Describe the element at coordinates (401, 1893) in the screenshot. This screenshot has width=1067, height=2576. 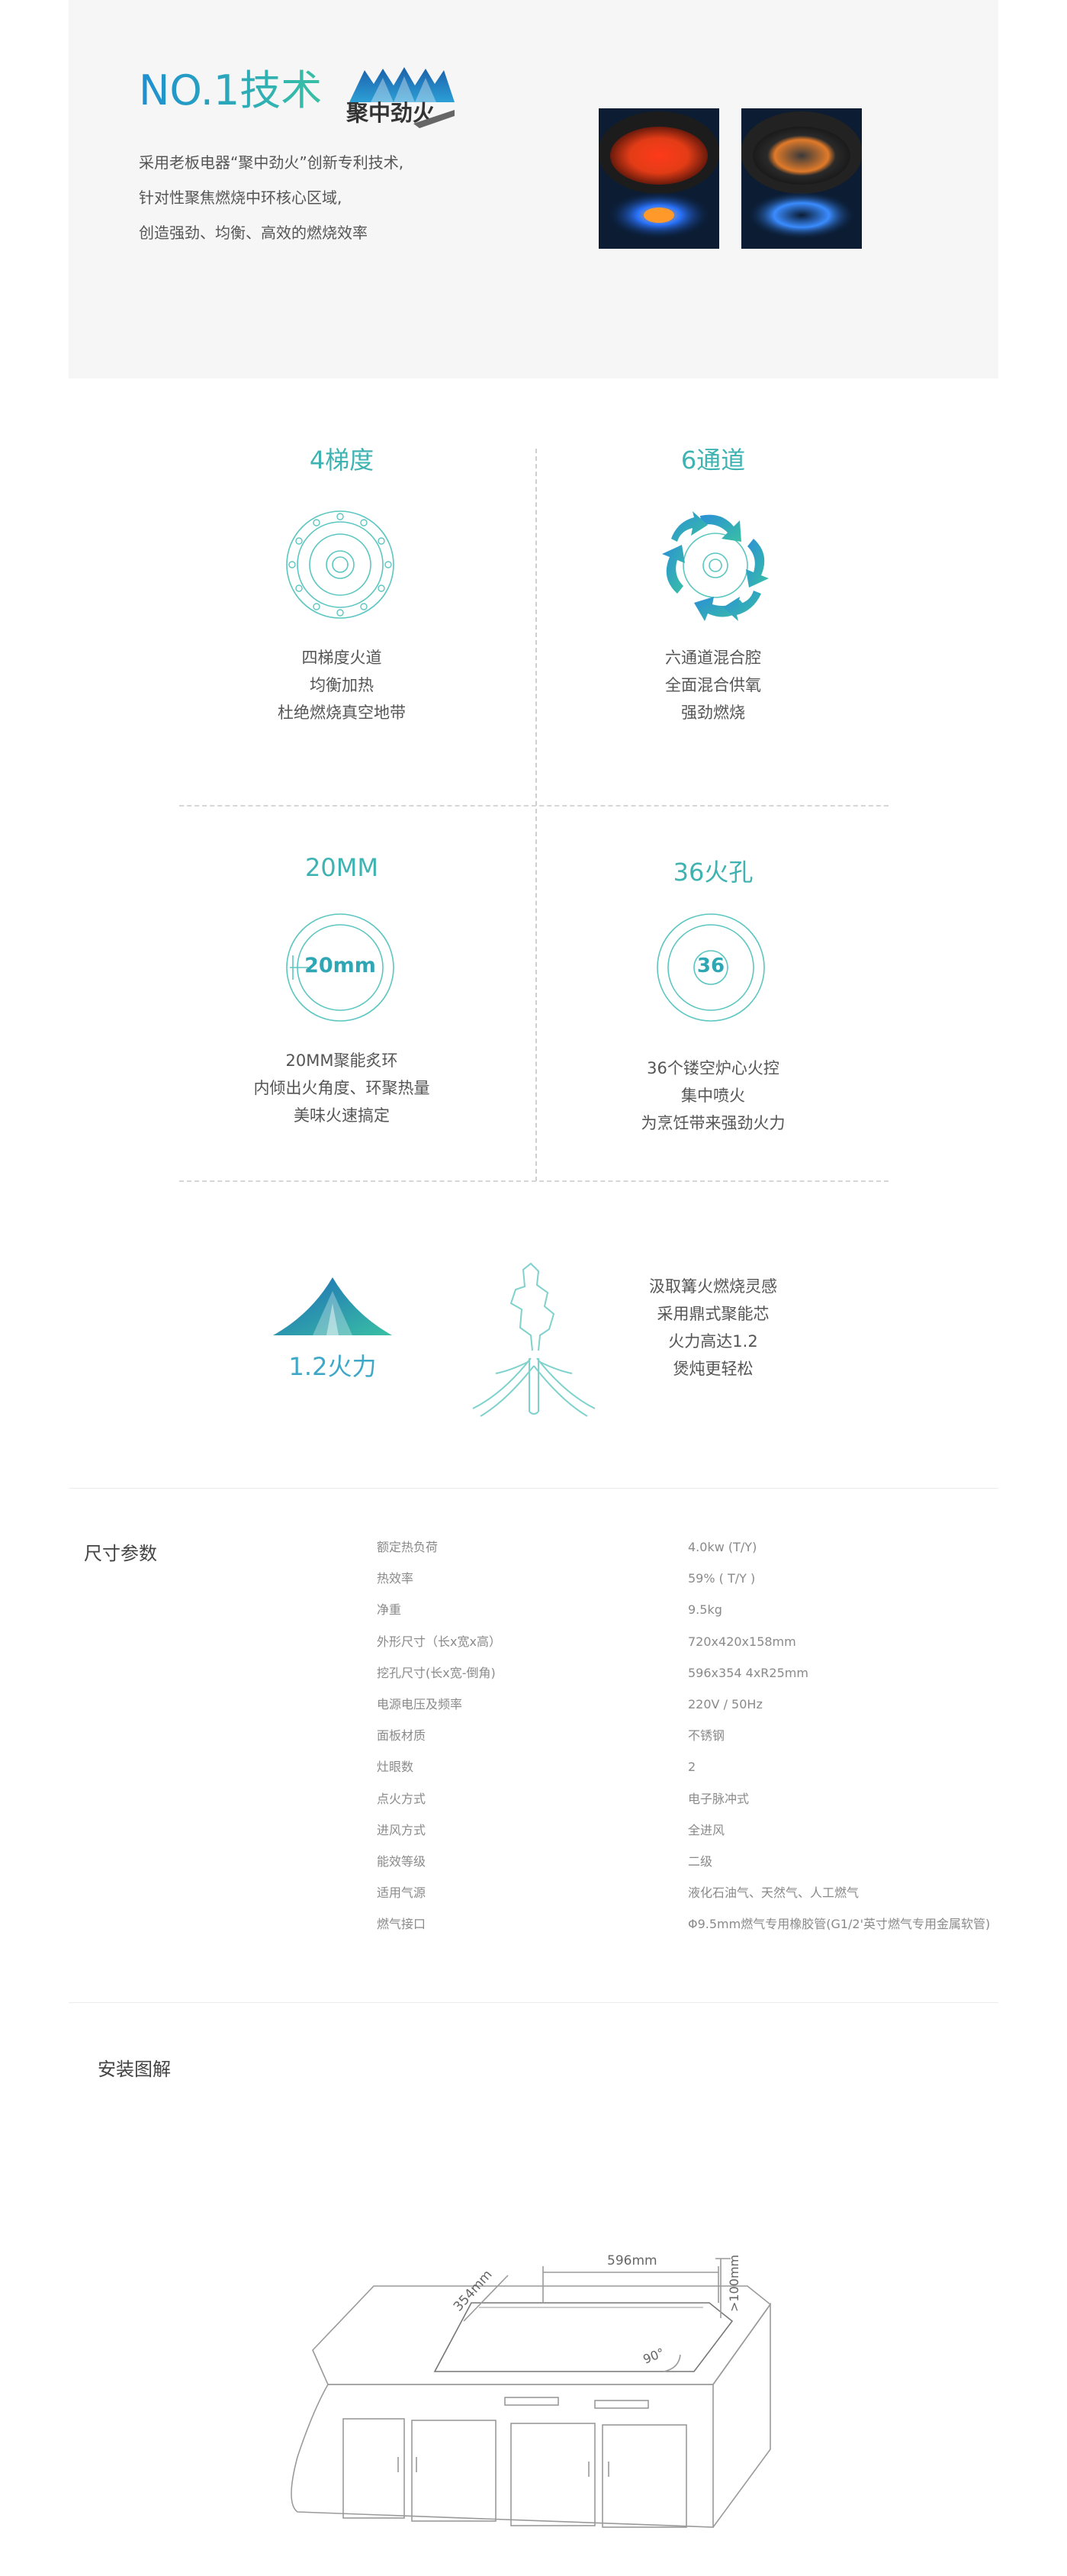
I see `spec-label: 适用气源` at that location.